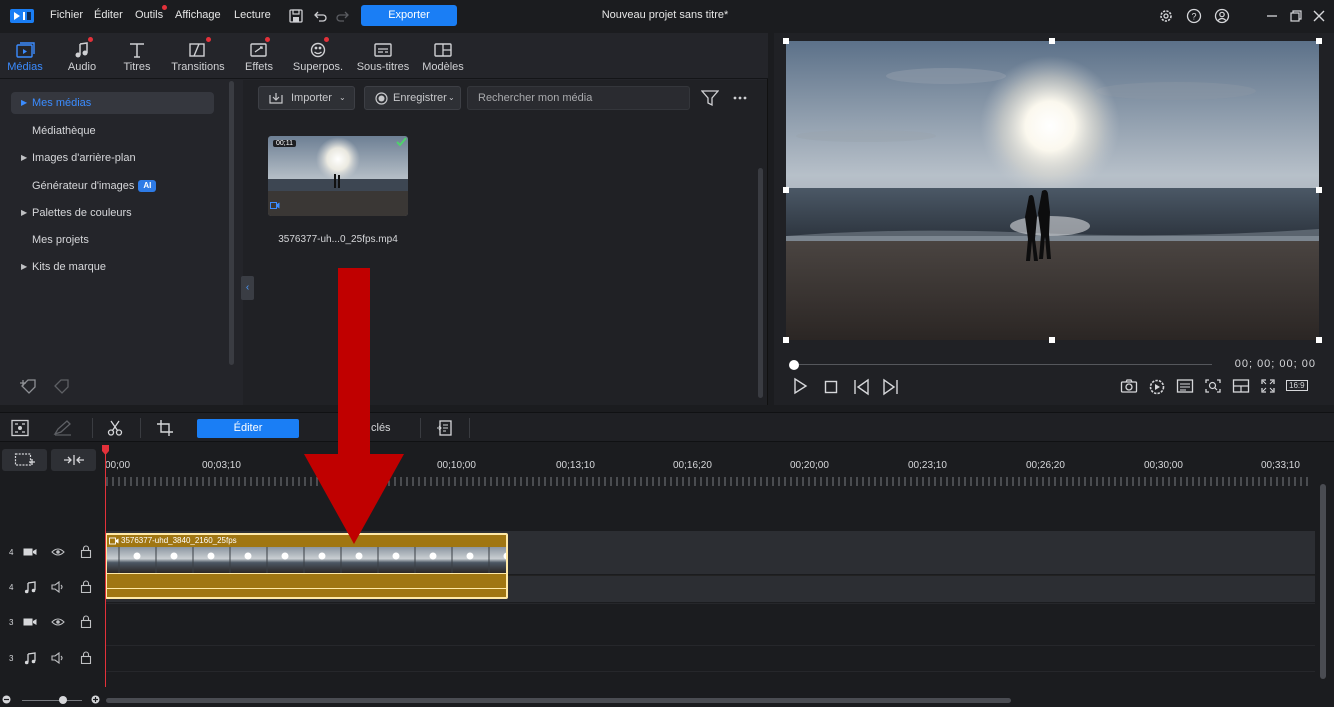  What do you see at coordinates (73, 460) in the screenshot?
I see `fit-timeline-button` at bounding box center [73, 460].